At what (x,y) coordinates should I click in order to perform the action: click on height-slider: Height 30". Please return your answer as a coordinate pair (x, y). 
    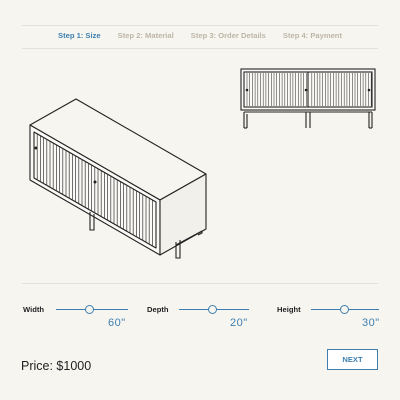
    Looking at the image, I should click on (329, 316).